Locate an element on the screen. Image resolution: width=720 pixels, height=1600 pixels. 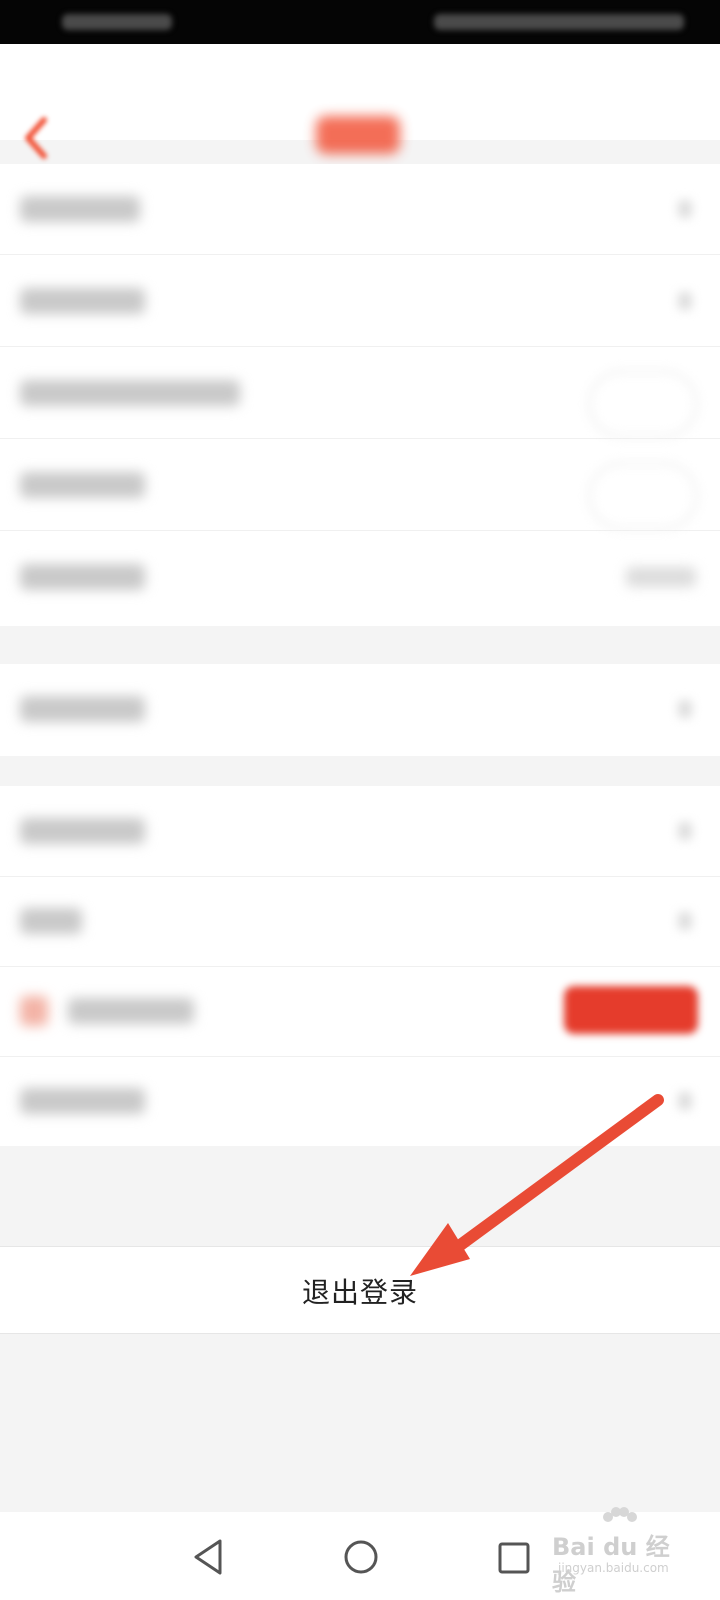
settings-row-action is located at coordinates (360, 1011).